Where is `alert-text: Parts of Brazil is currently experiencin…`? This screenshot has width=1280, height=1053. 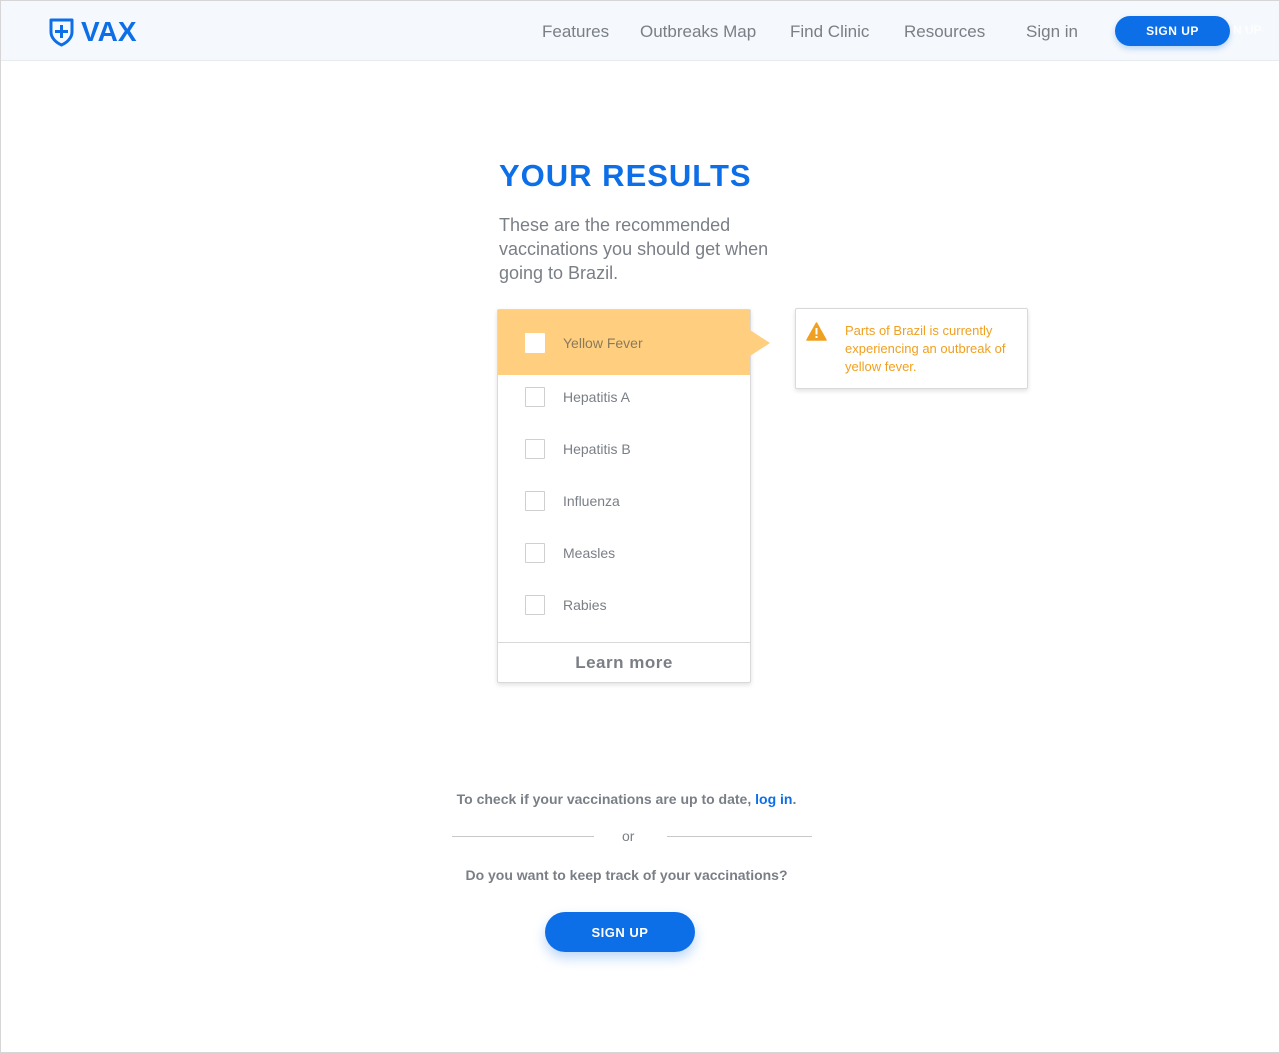
alert-text: Parts of Brazil is currently experiencin… is located at coordinates (925, 348).